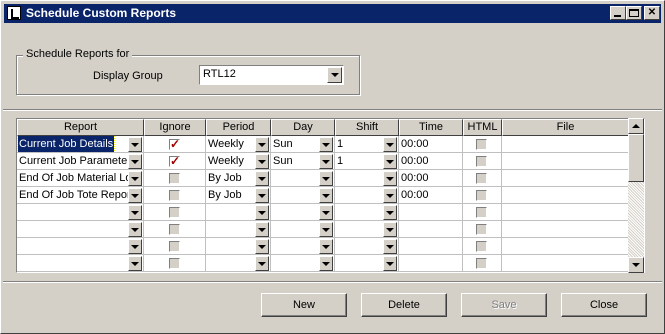  What do you see at coordinates (636, 126) in the screenshot?
I see `scroll-up-button` at bounding box center [636, 126].